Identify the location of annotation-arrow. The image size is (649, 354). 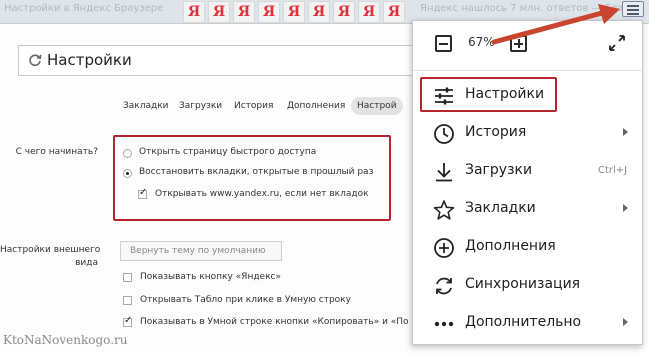
(555, 24).